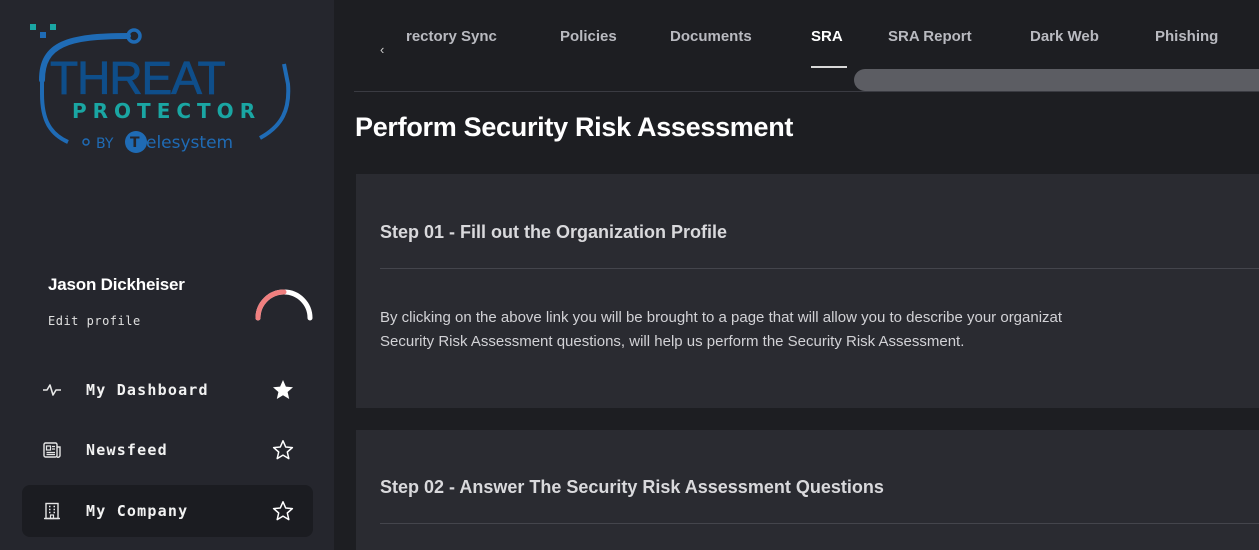 This screenshot has height=550, width=1259. Describe the element at coordinates (135, 143) in the screenshot. I see `svg-text: T` at that location.